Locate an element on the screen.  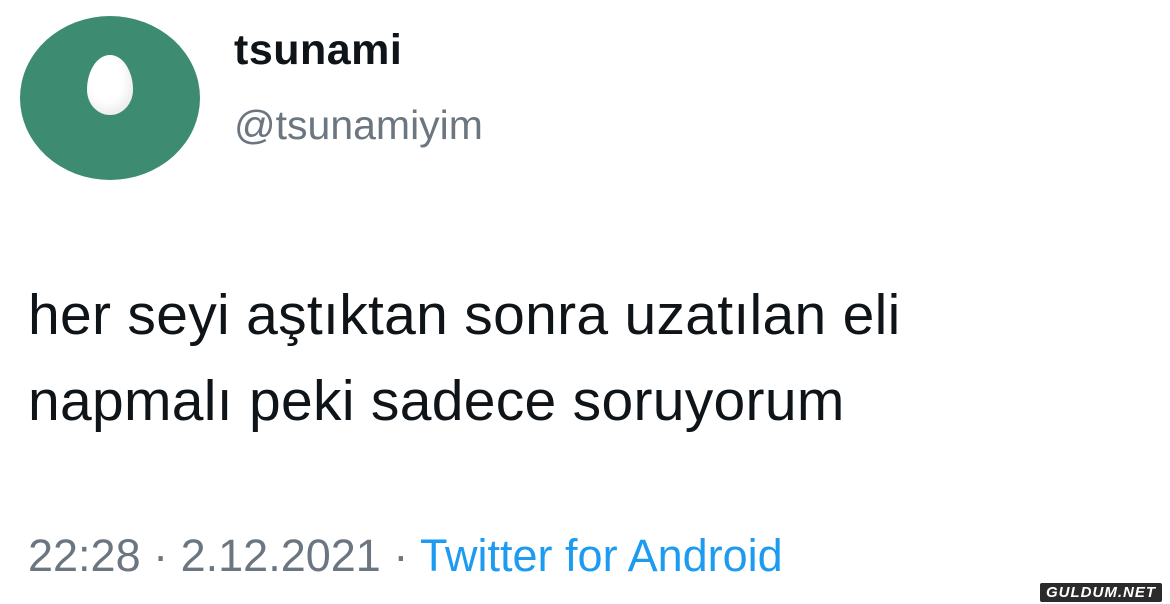
user-handle: @tsunamiyim is located at coordinates (358, 125).